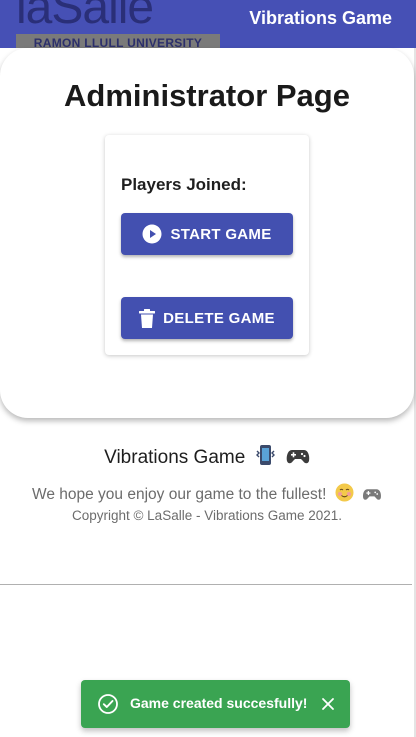  Describe the element at coordinates (266, 458) in the screenshot. I see `phone-vibrate-icon` at that location.